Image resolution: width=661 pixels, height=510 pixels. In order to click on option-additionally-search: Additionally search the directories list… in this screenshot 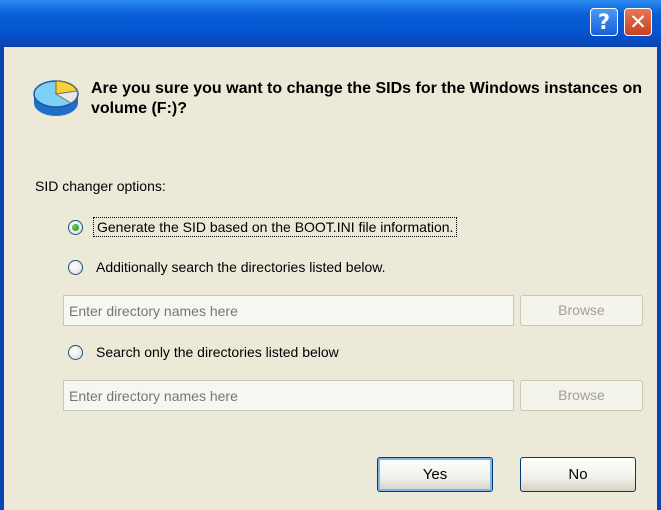, I will do `click(228, 267)`.